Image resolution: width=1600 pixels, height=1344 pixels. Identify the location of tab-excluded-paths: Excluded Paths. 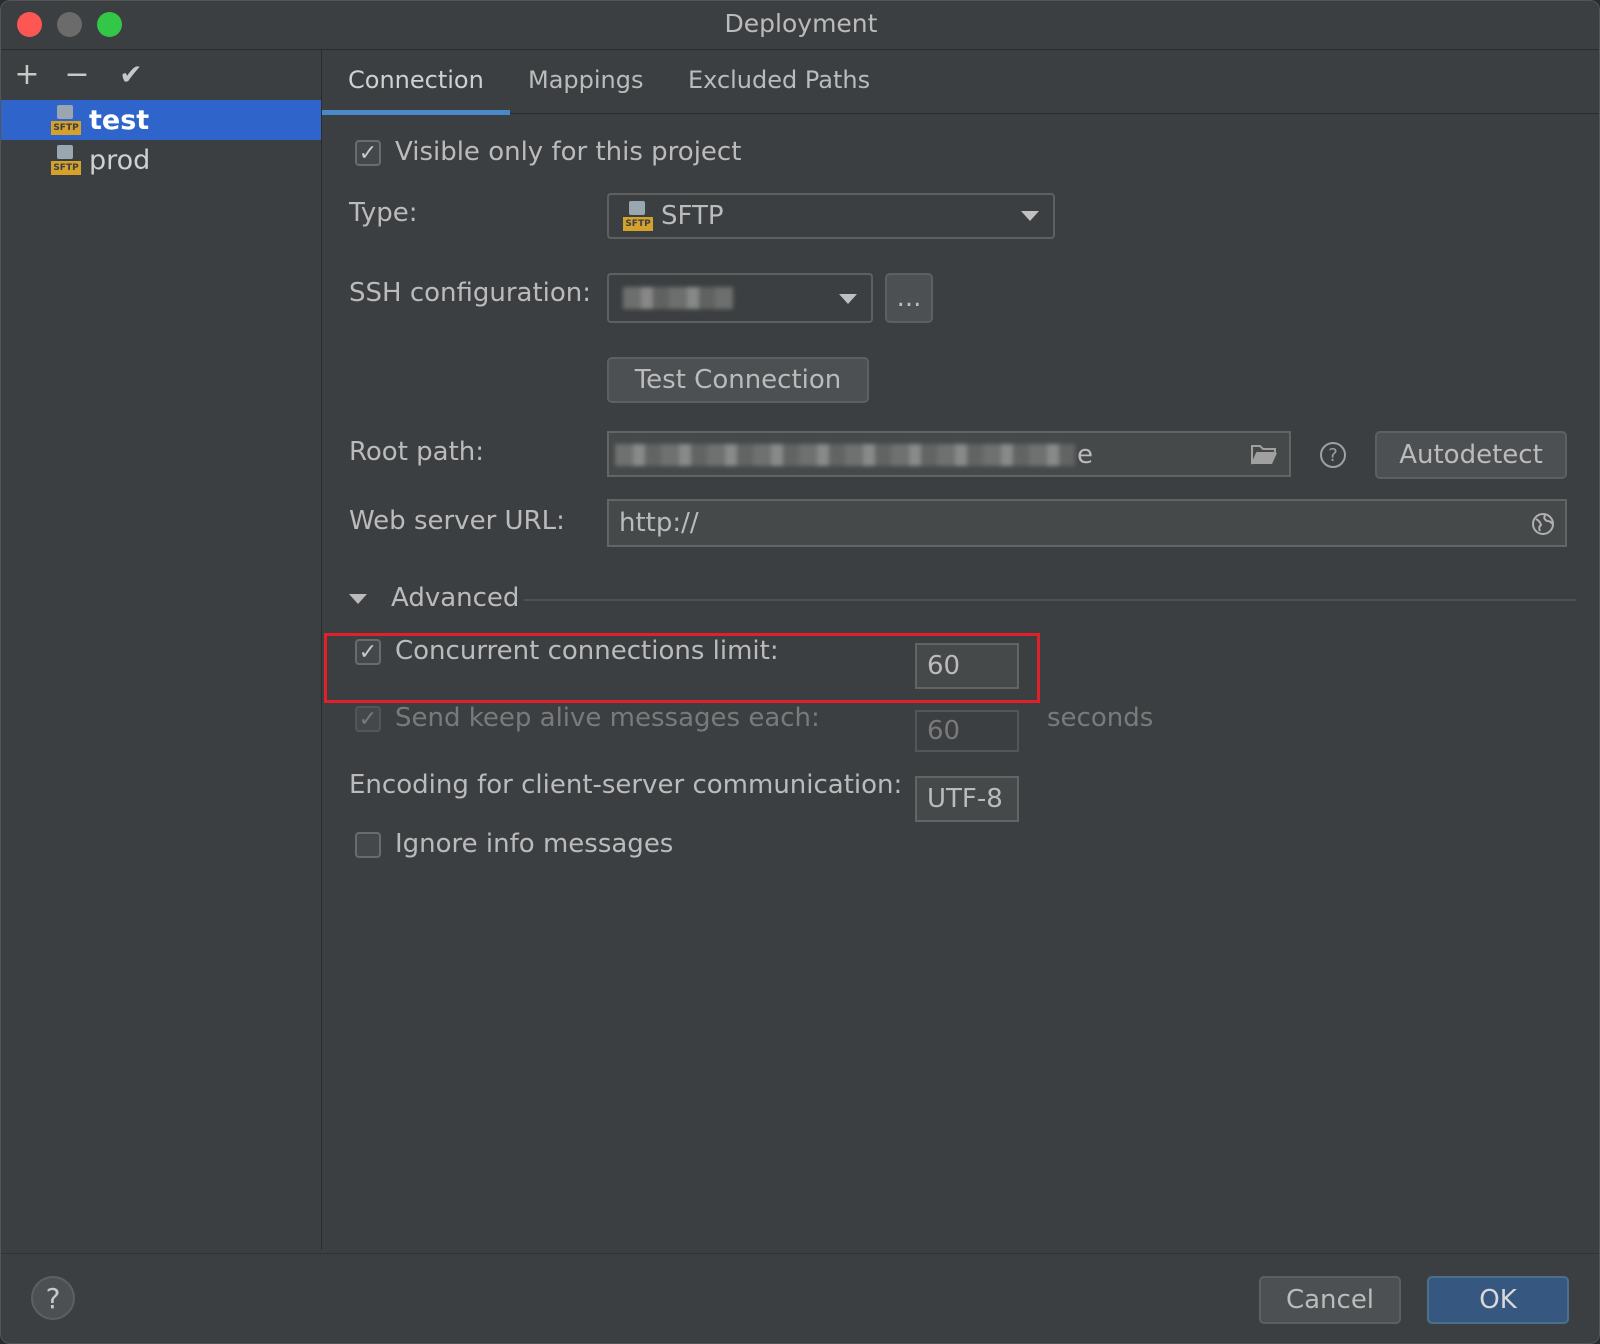
(779, 80).